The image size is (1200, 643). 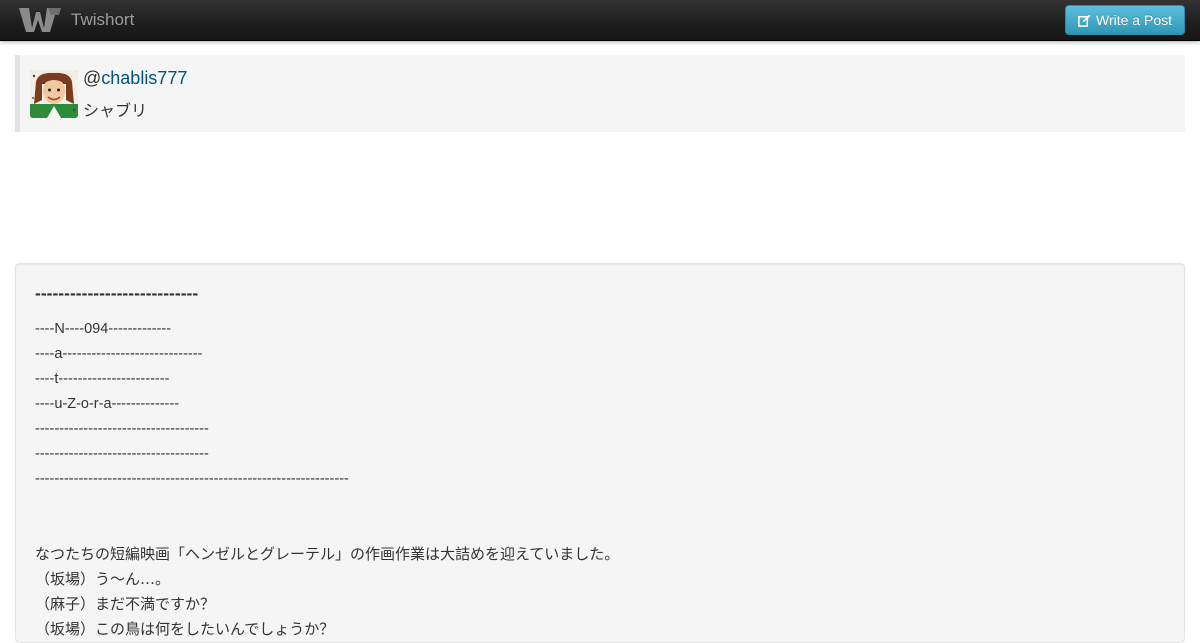 What do you see at coordinates (125, 604) in the screenshot?
I see `post-line: （麻子）まだ不満ですか？` at bounding box center [125, 604].